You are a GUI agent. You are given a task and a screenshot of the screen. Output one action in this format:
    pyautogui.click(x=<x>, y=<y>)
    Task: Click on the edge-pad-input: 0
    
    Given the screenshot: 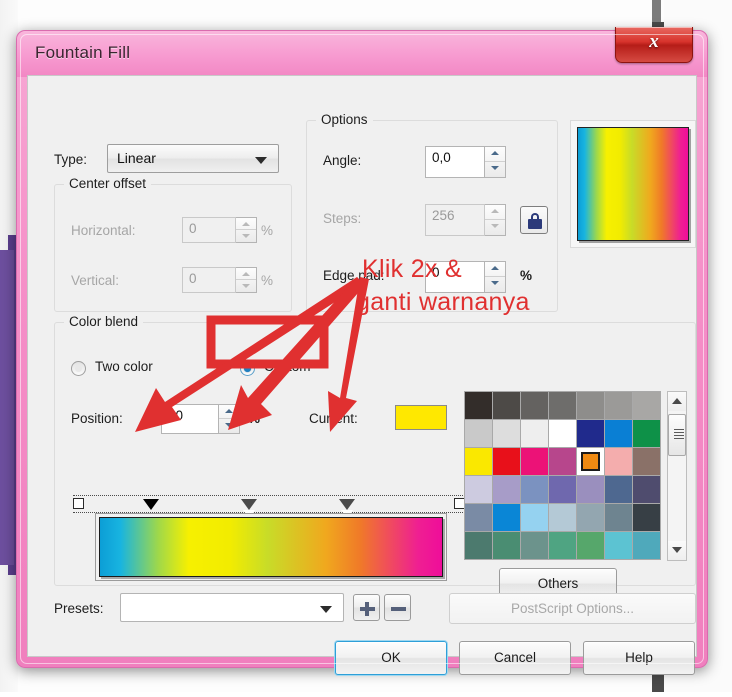 What is the action you would take?
    pyautogui.click(x=455, y=277)
    